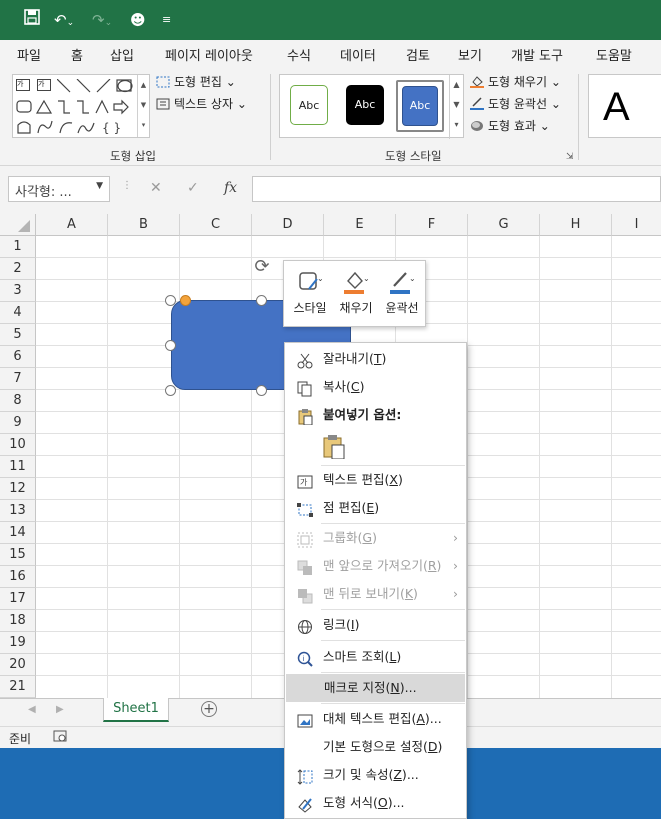 Image resolution: width=661 pixels, height=819 pixels. I want to click on row-header: 4, so click(18, 313).